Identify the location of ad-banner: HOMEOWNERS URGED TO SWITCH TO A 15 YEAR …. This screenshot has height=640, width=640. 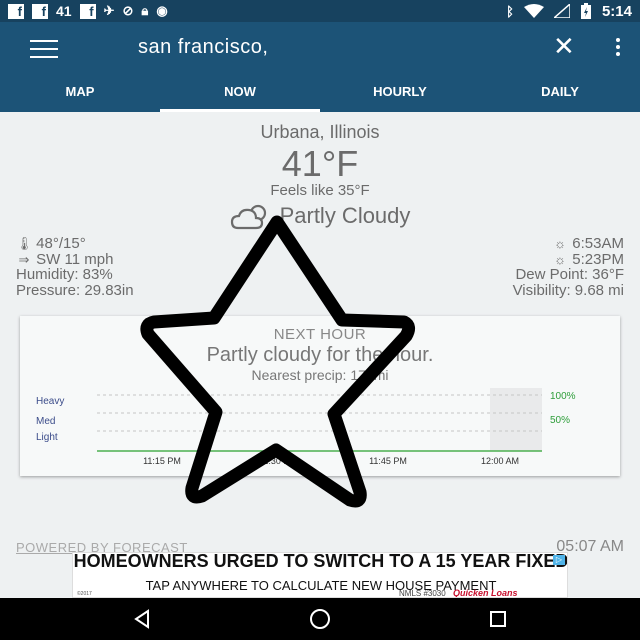
(320, 575).